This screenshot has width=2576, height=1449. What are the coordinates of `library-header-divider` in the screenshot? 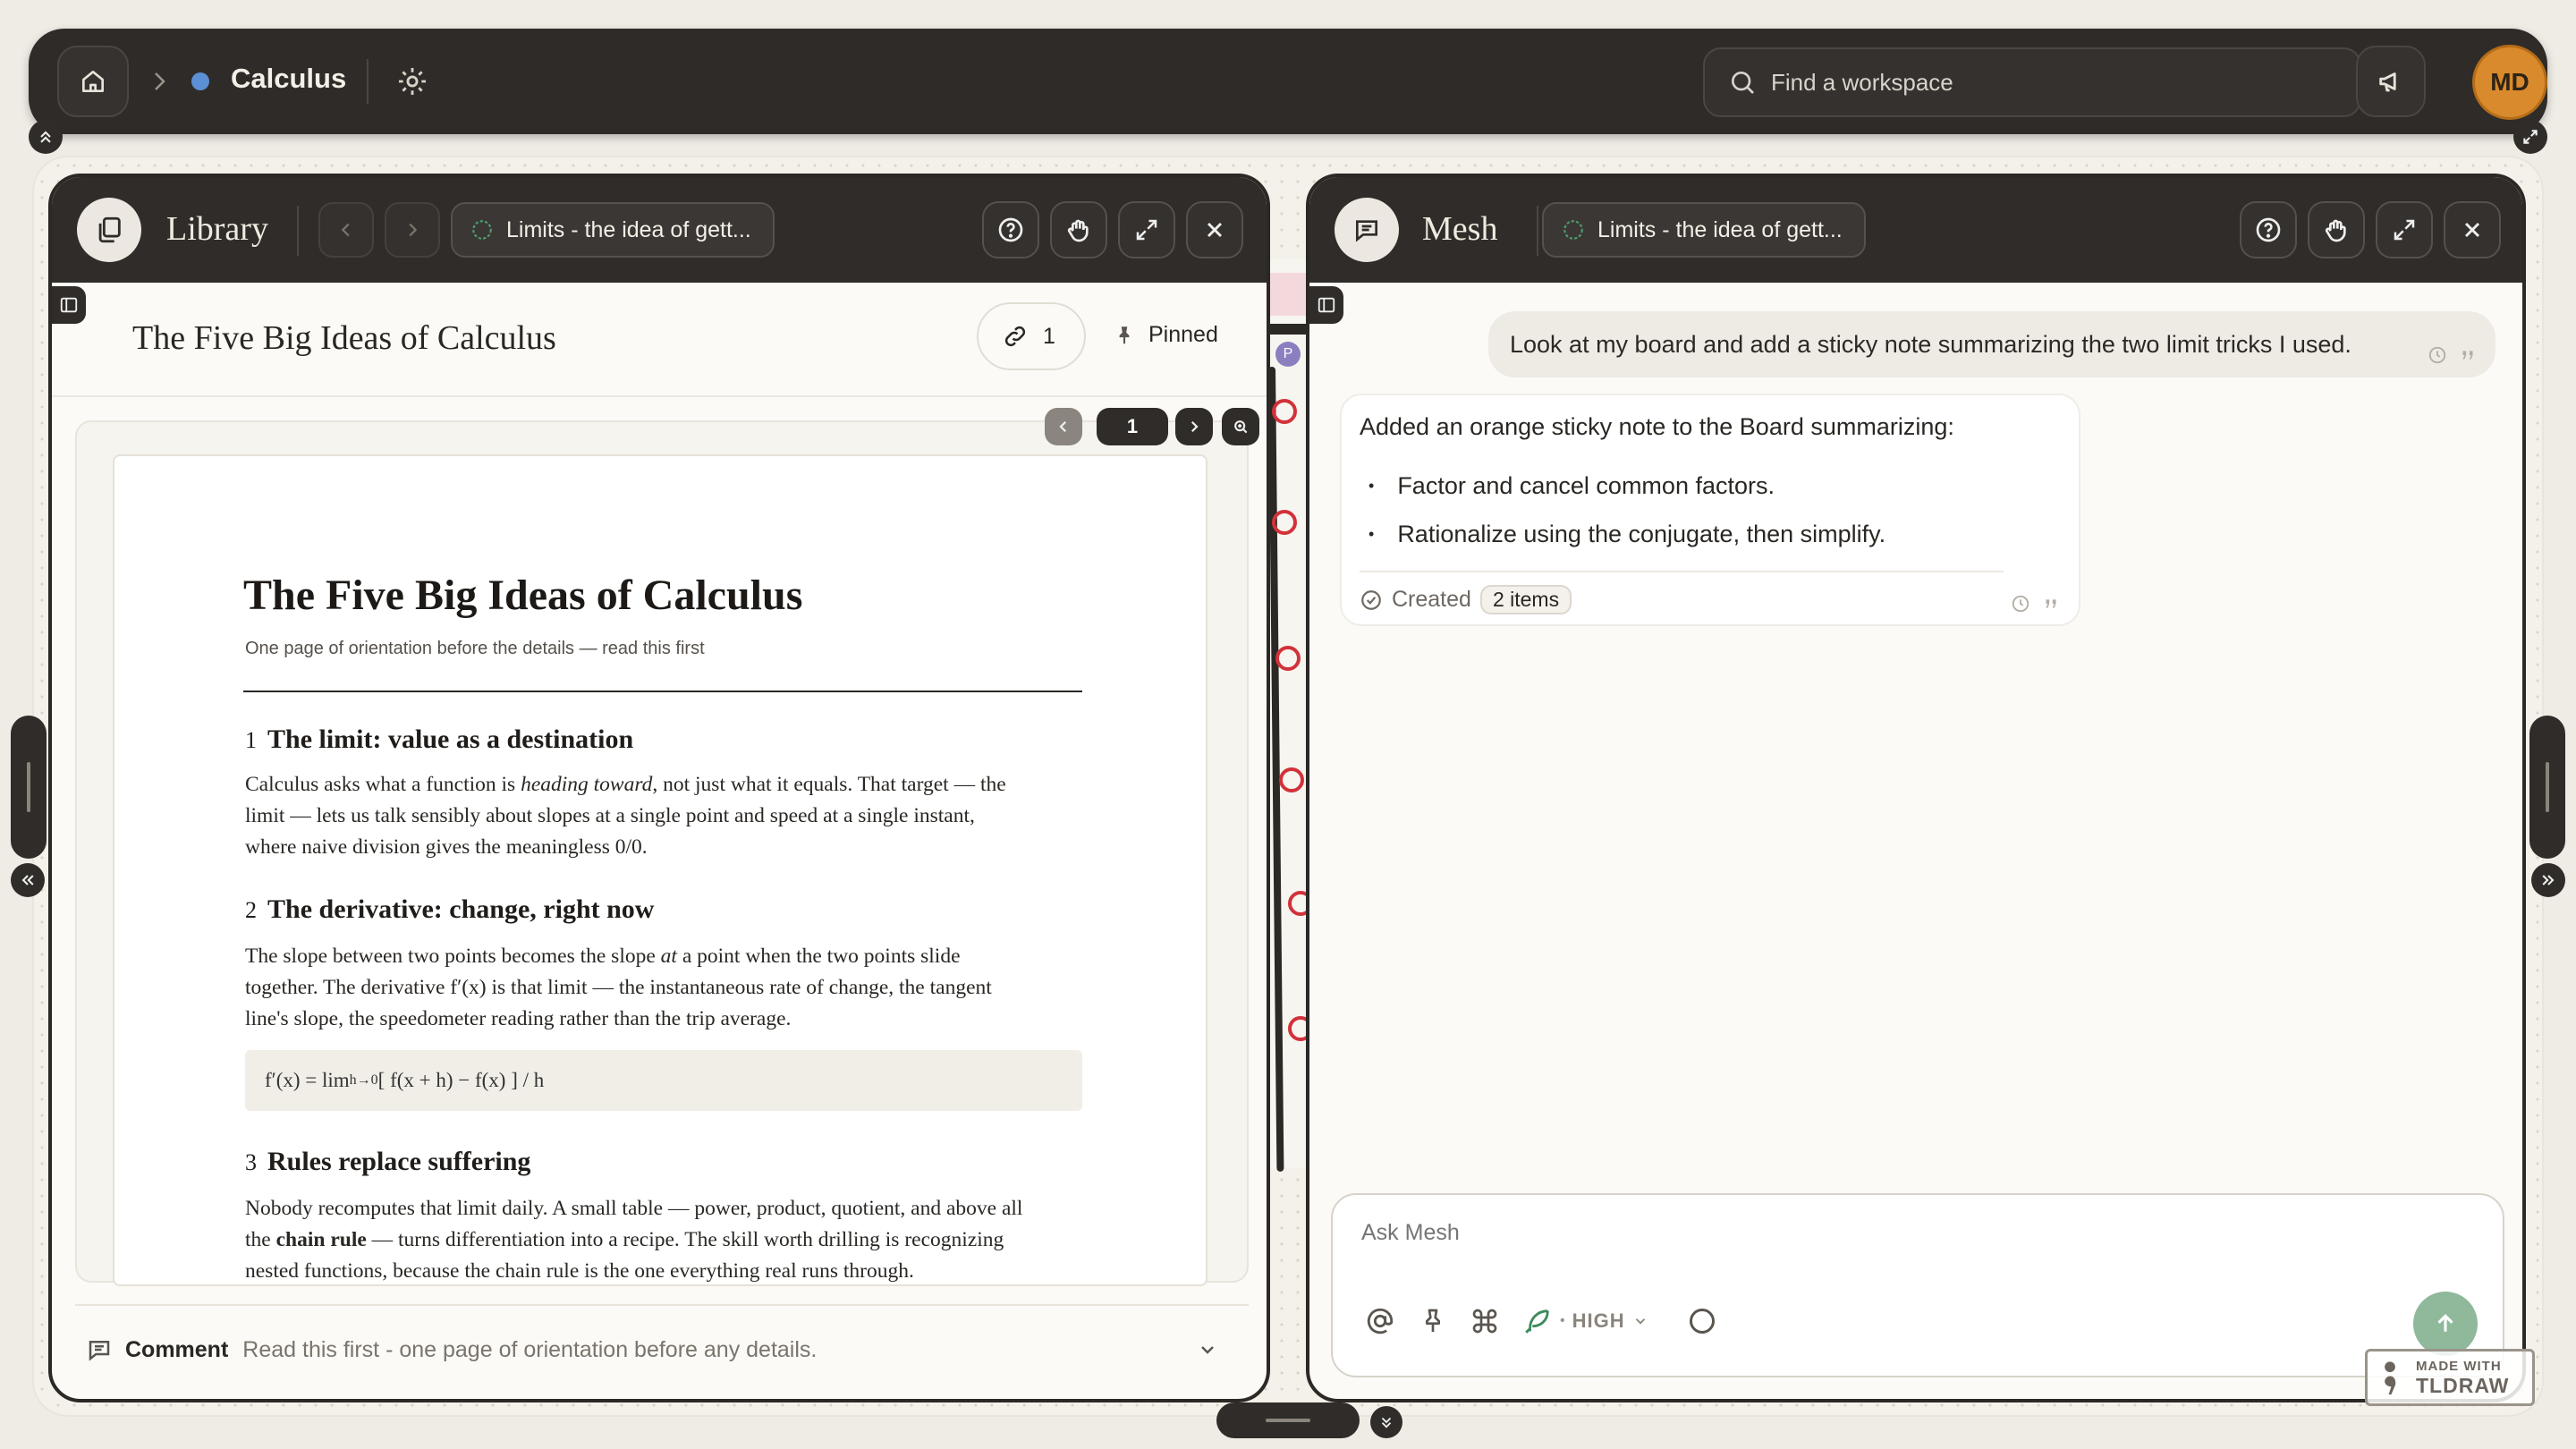 It's located at (298, 231).